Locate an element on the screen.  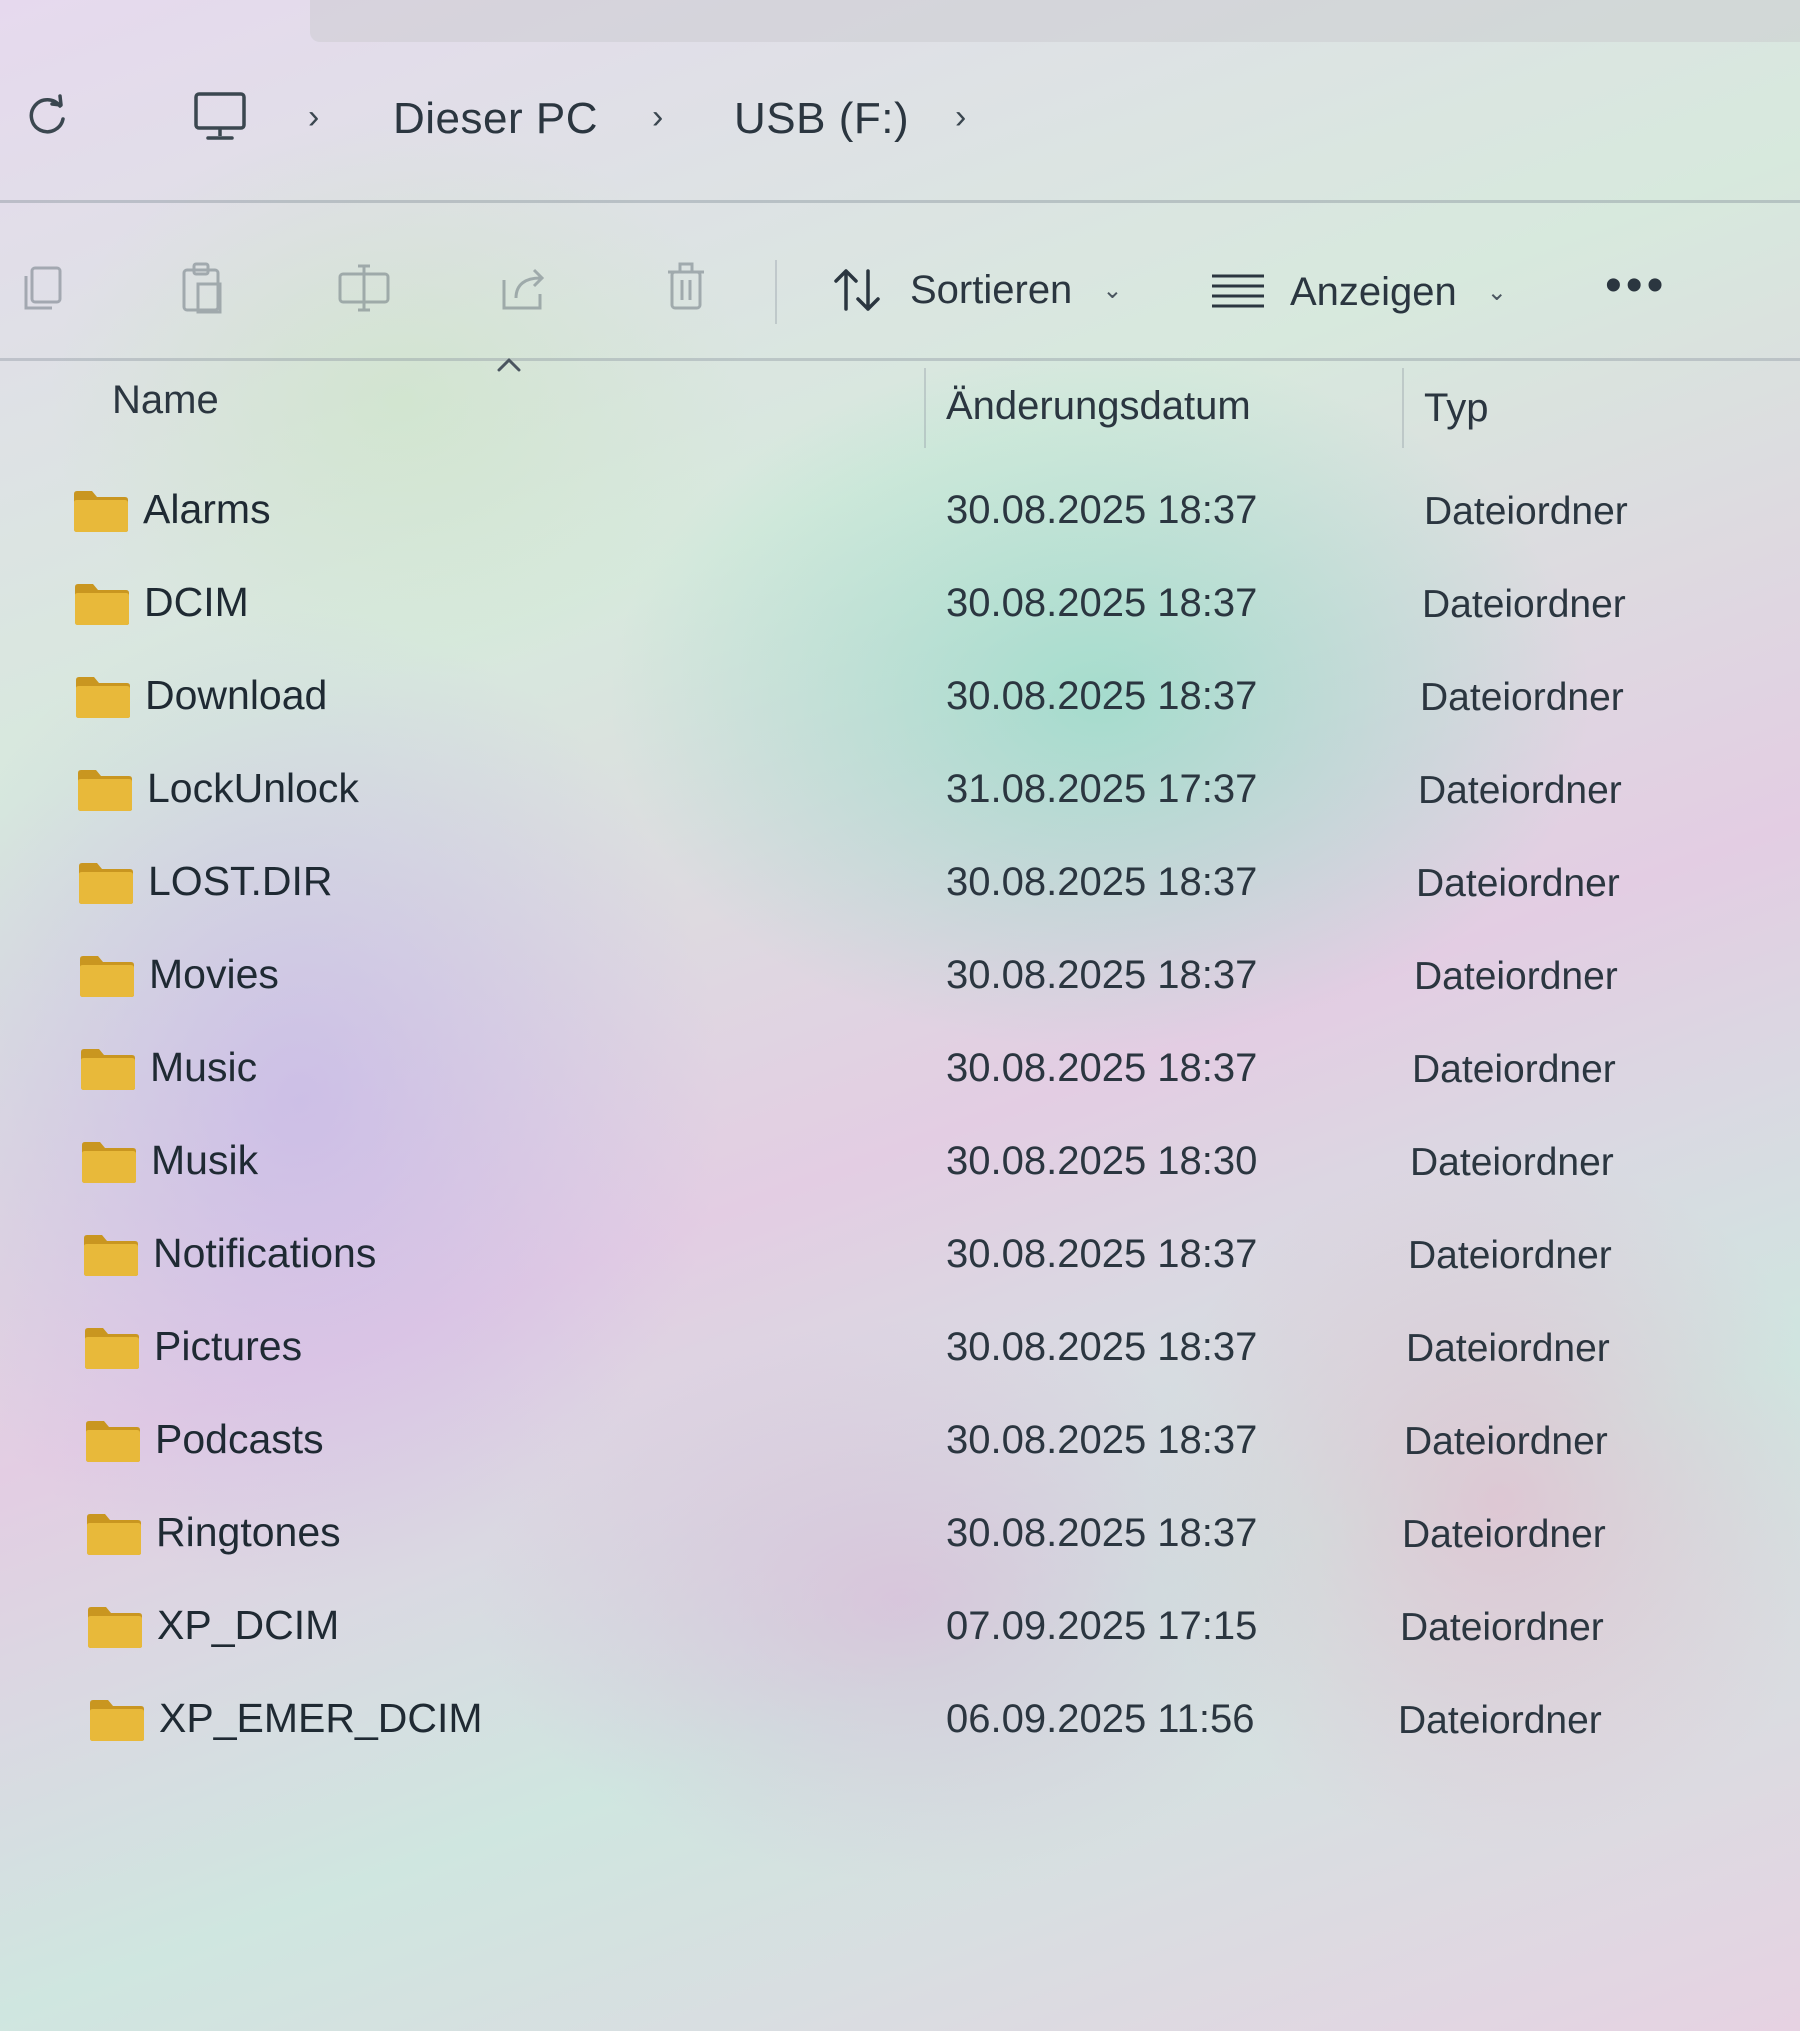
file-row: Movies 30.08.2025 18:37 Dateiordner is located at coordinates (900, 981).